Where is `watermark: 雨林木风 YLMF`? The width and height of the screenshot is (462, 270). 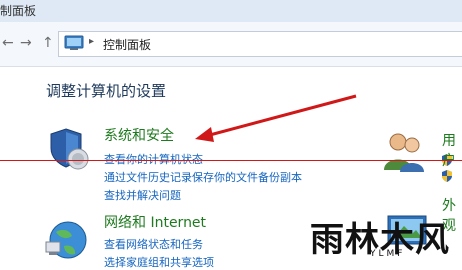 watermark: 雨林木风 YLMF is located at coordinates (384, 240).